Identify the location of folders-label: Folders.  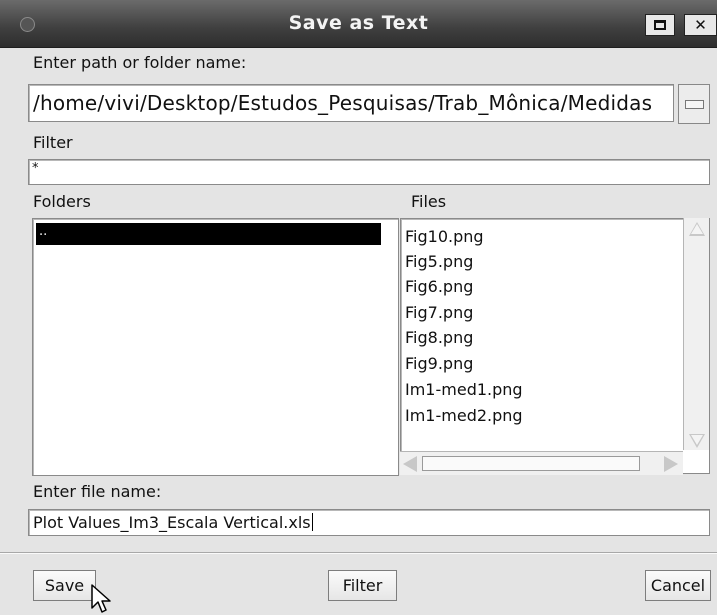
(62, 201).